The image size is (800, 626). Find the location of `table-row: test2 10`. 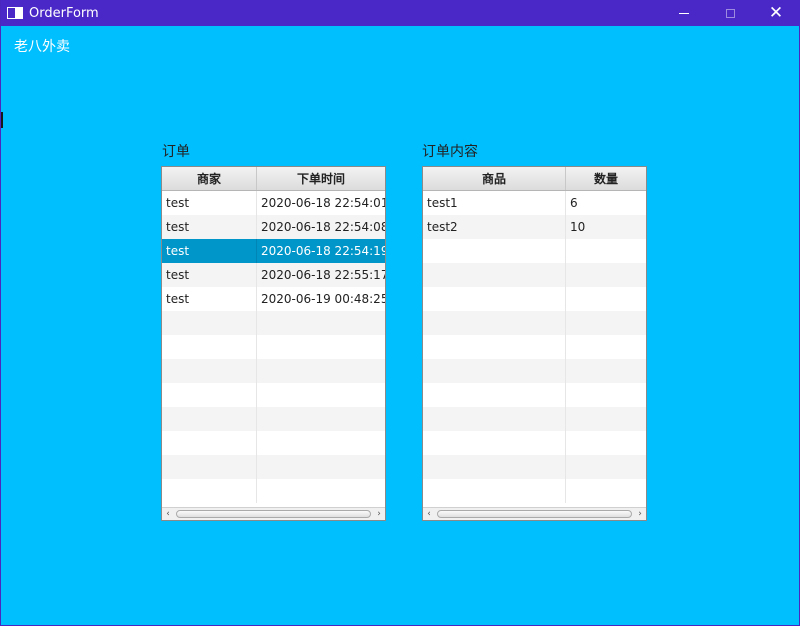

table-row: test2 10 is located at coordinates (534, 227).